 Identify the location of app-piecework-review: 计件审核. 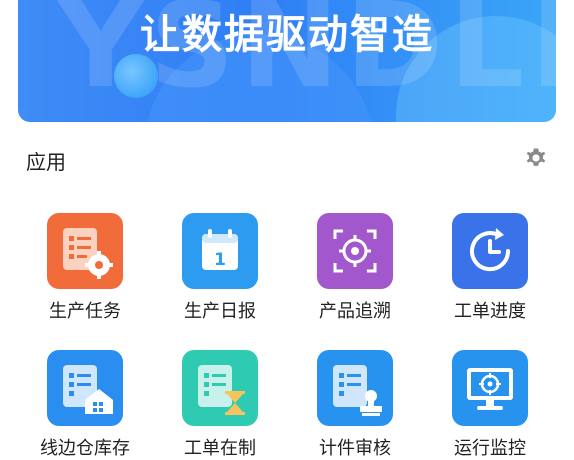
(355, 405).